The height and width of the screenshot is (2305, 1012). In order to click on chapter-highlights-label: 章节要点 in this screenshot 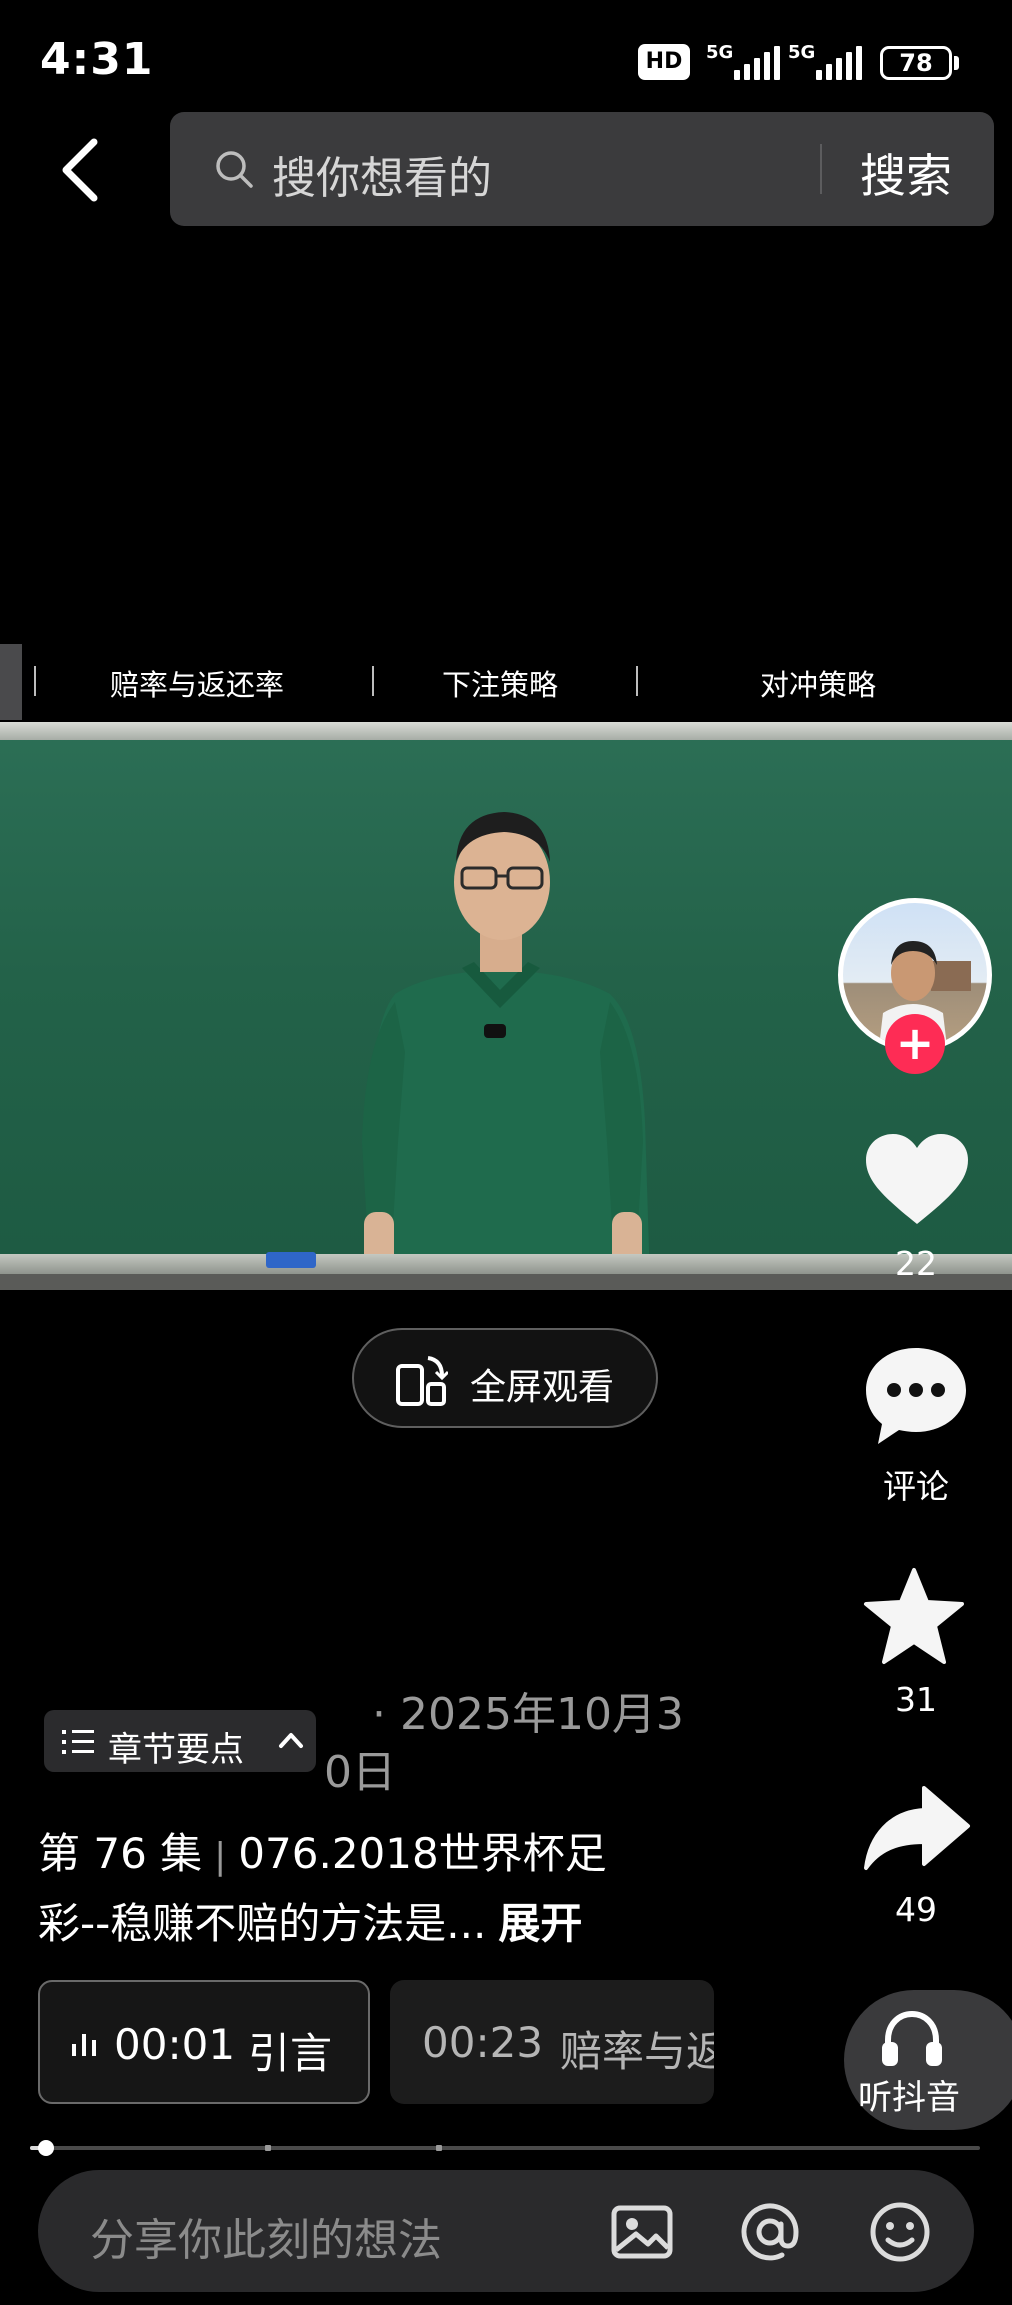, I will do `click(176, 1750)`.